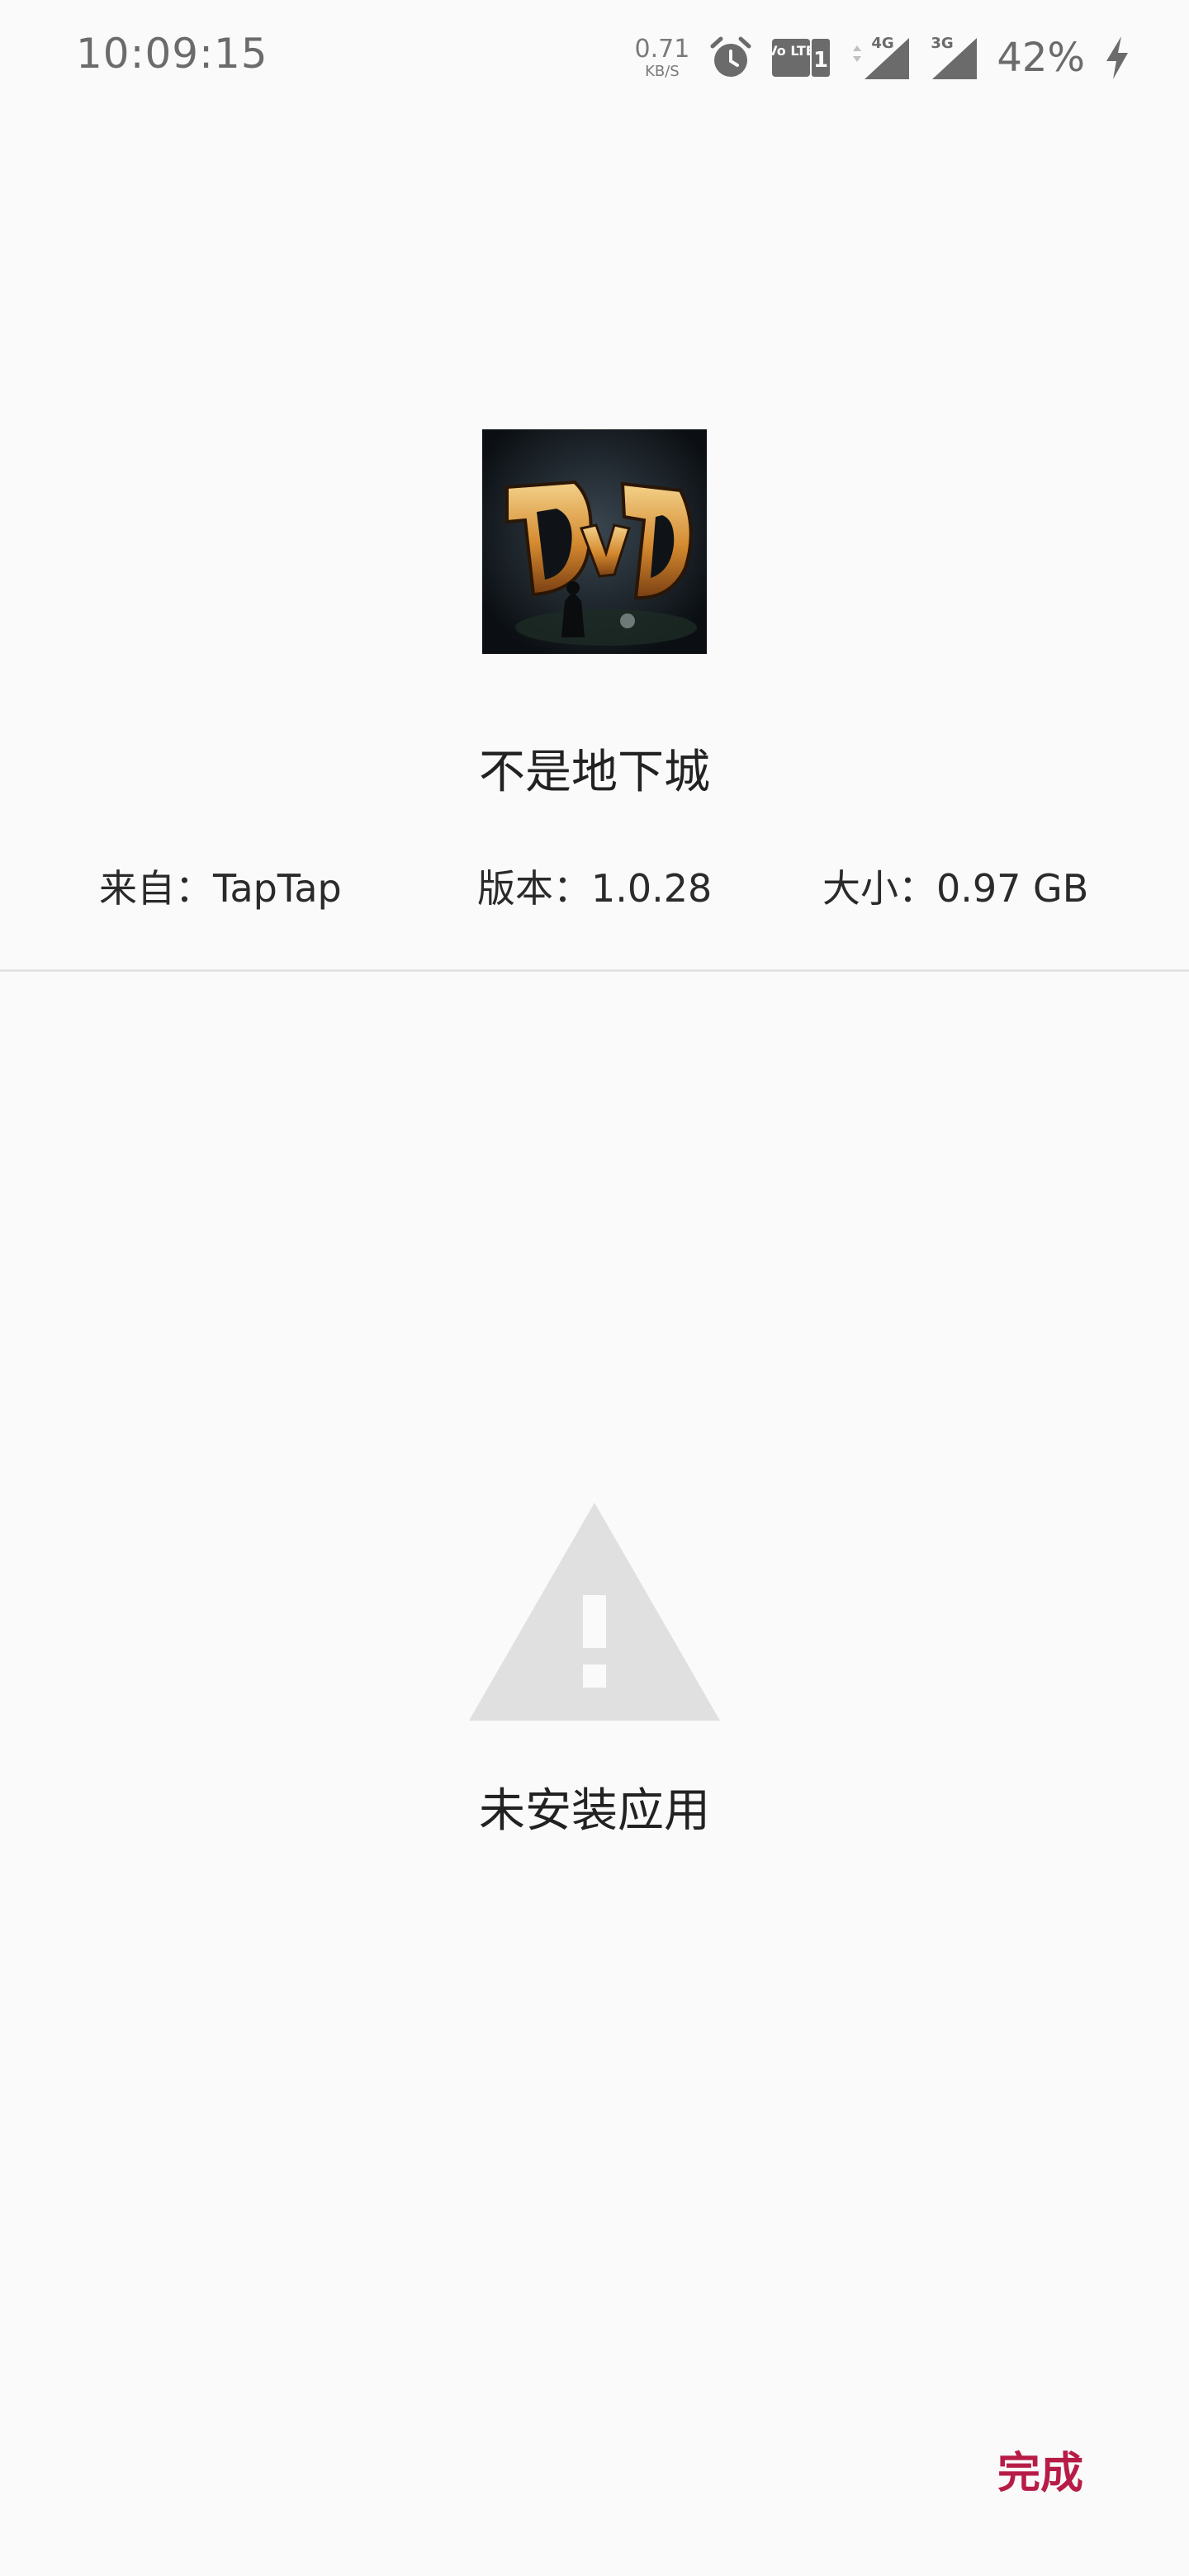 This screenshot has width=1189, height=2576. Describe the element at coordinates (1041, 58) in the screenshot. I see `battery-percent: 42%` at that location.